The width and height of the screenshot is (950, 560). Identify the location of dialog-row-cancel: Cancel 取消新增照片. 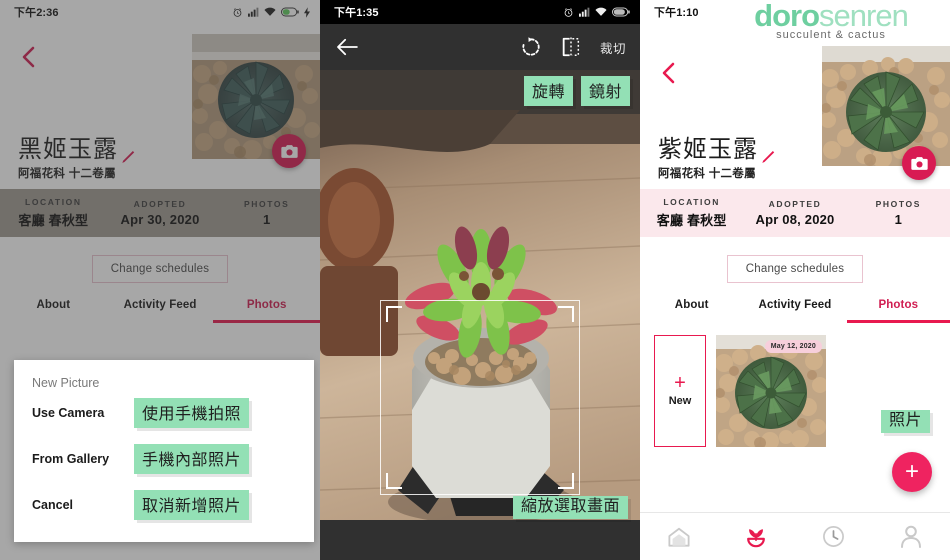
(164, 505).